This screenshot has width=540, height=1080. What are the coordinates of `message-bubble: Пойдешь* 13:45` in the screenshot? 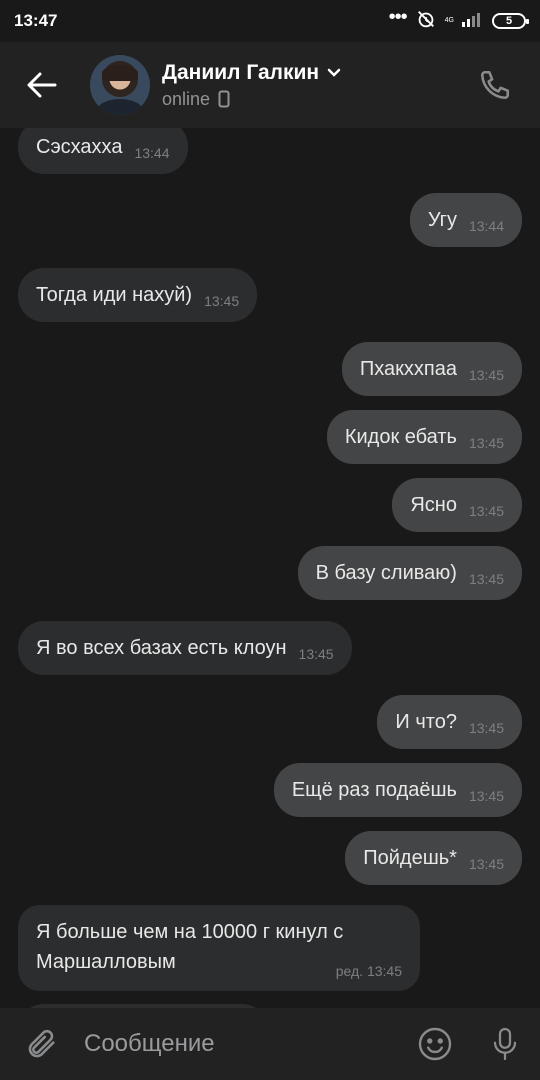 It's located at (433, 858).